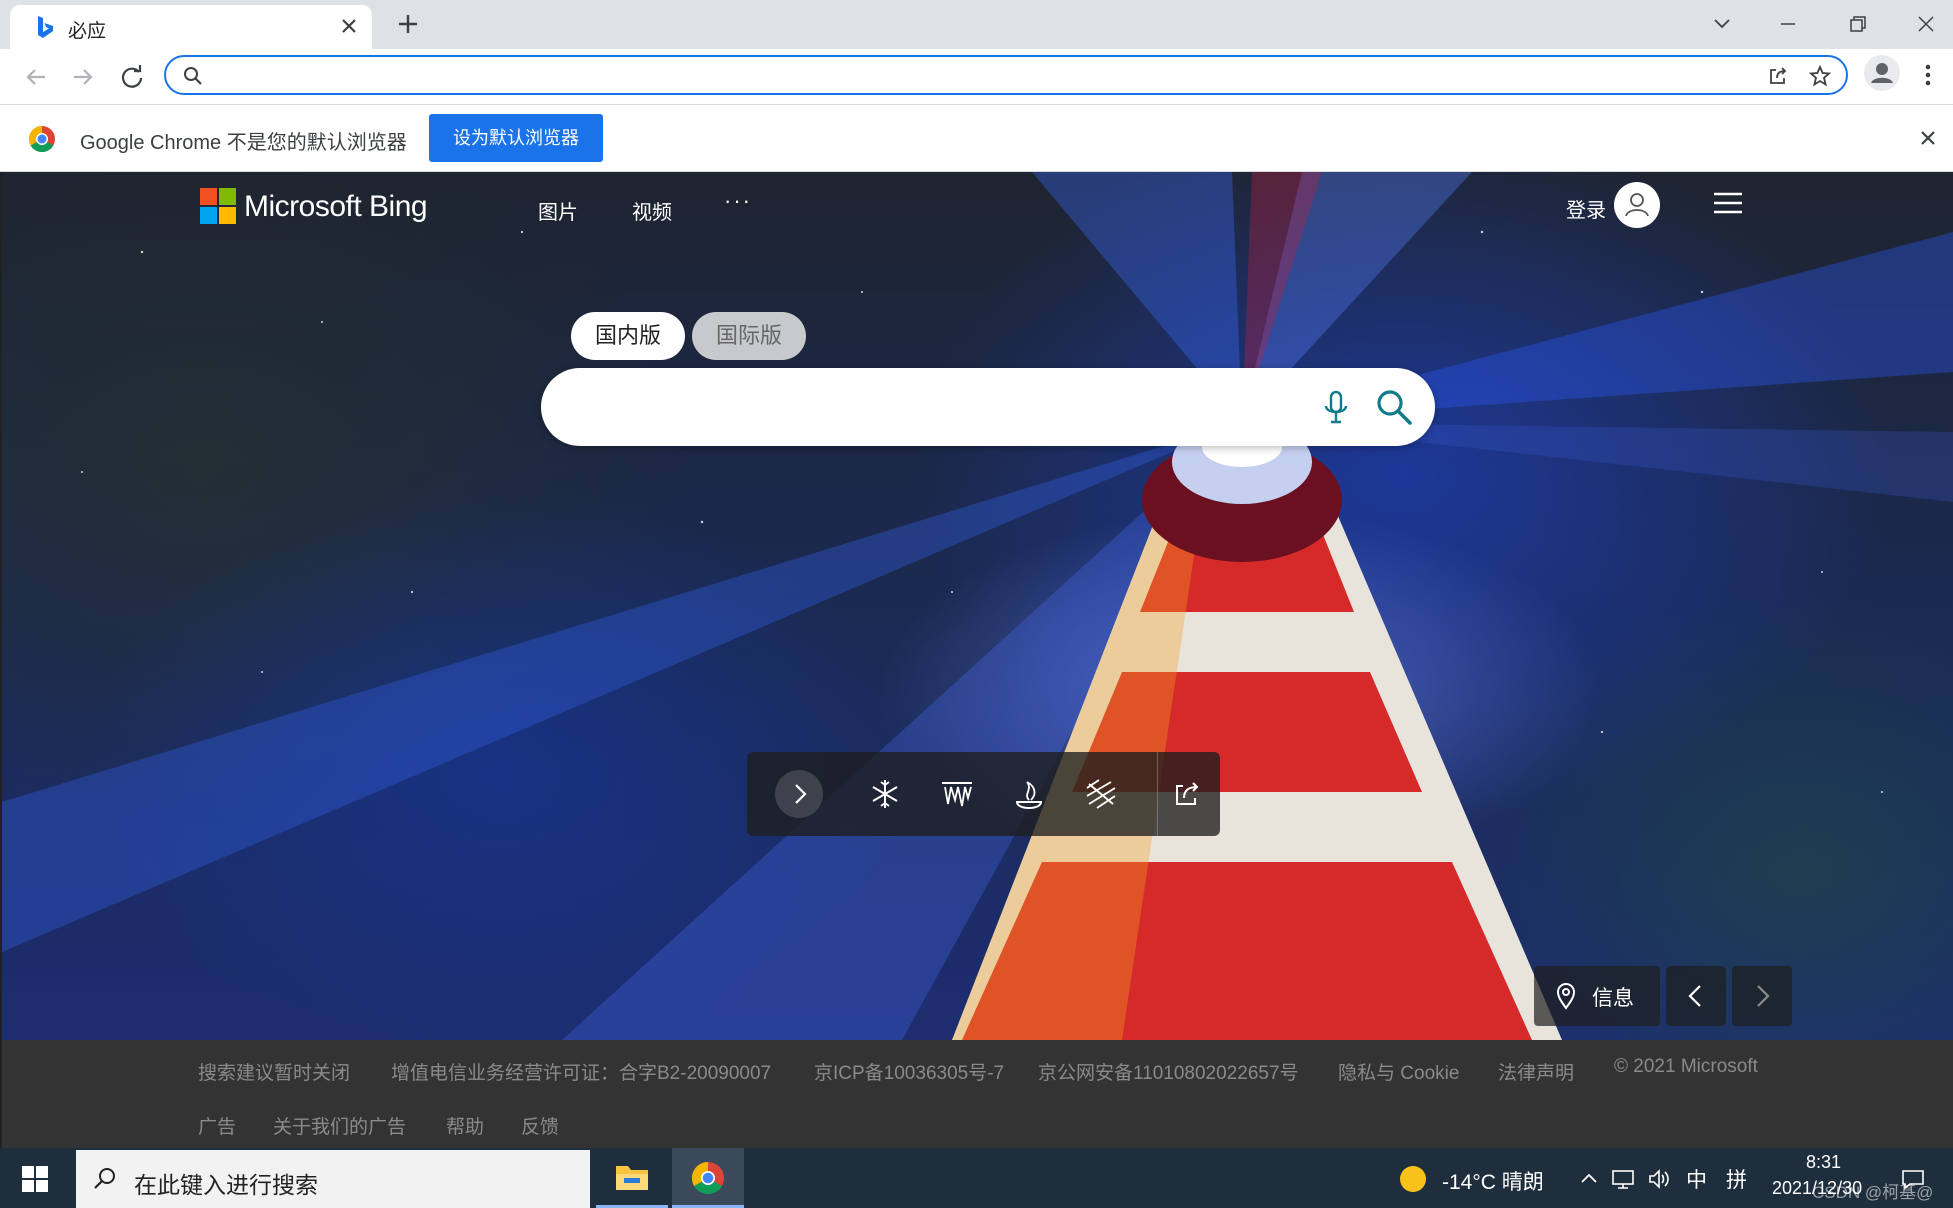  Describe the element at coordinates (132, 77) in the screenshot. I see `reload-icon` at that location.